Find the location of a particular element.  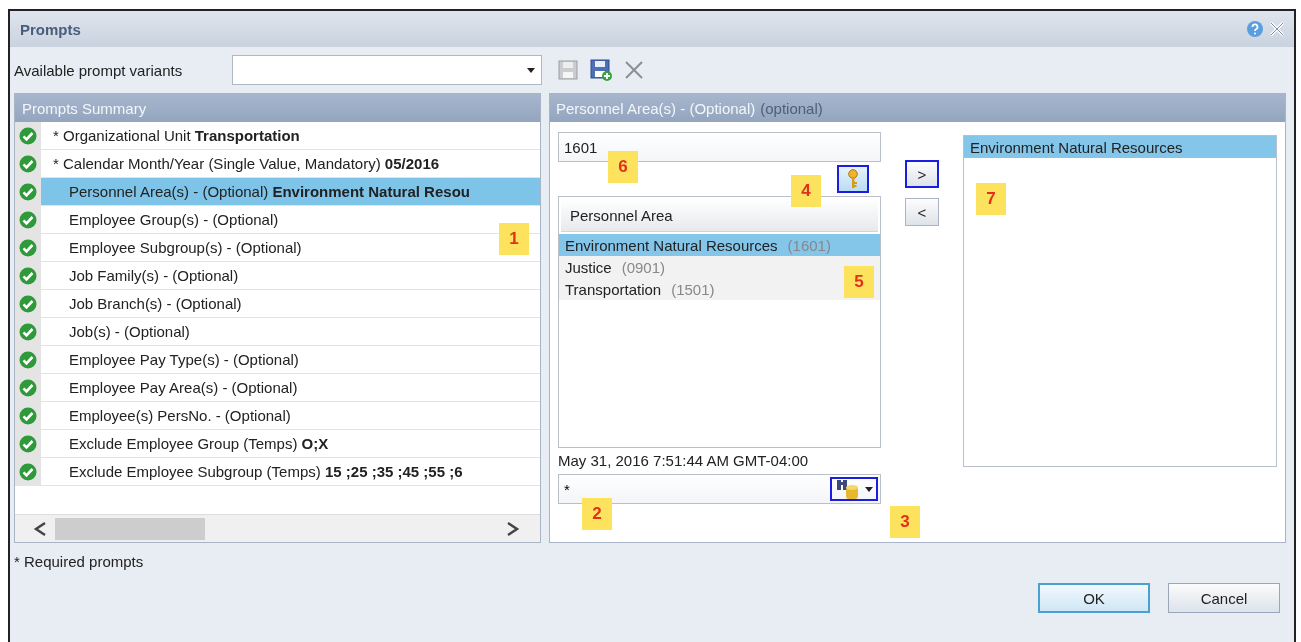

selected-item: Environment Natural Resources is located at coordinates (1120, 147).